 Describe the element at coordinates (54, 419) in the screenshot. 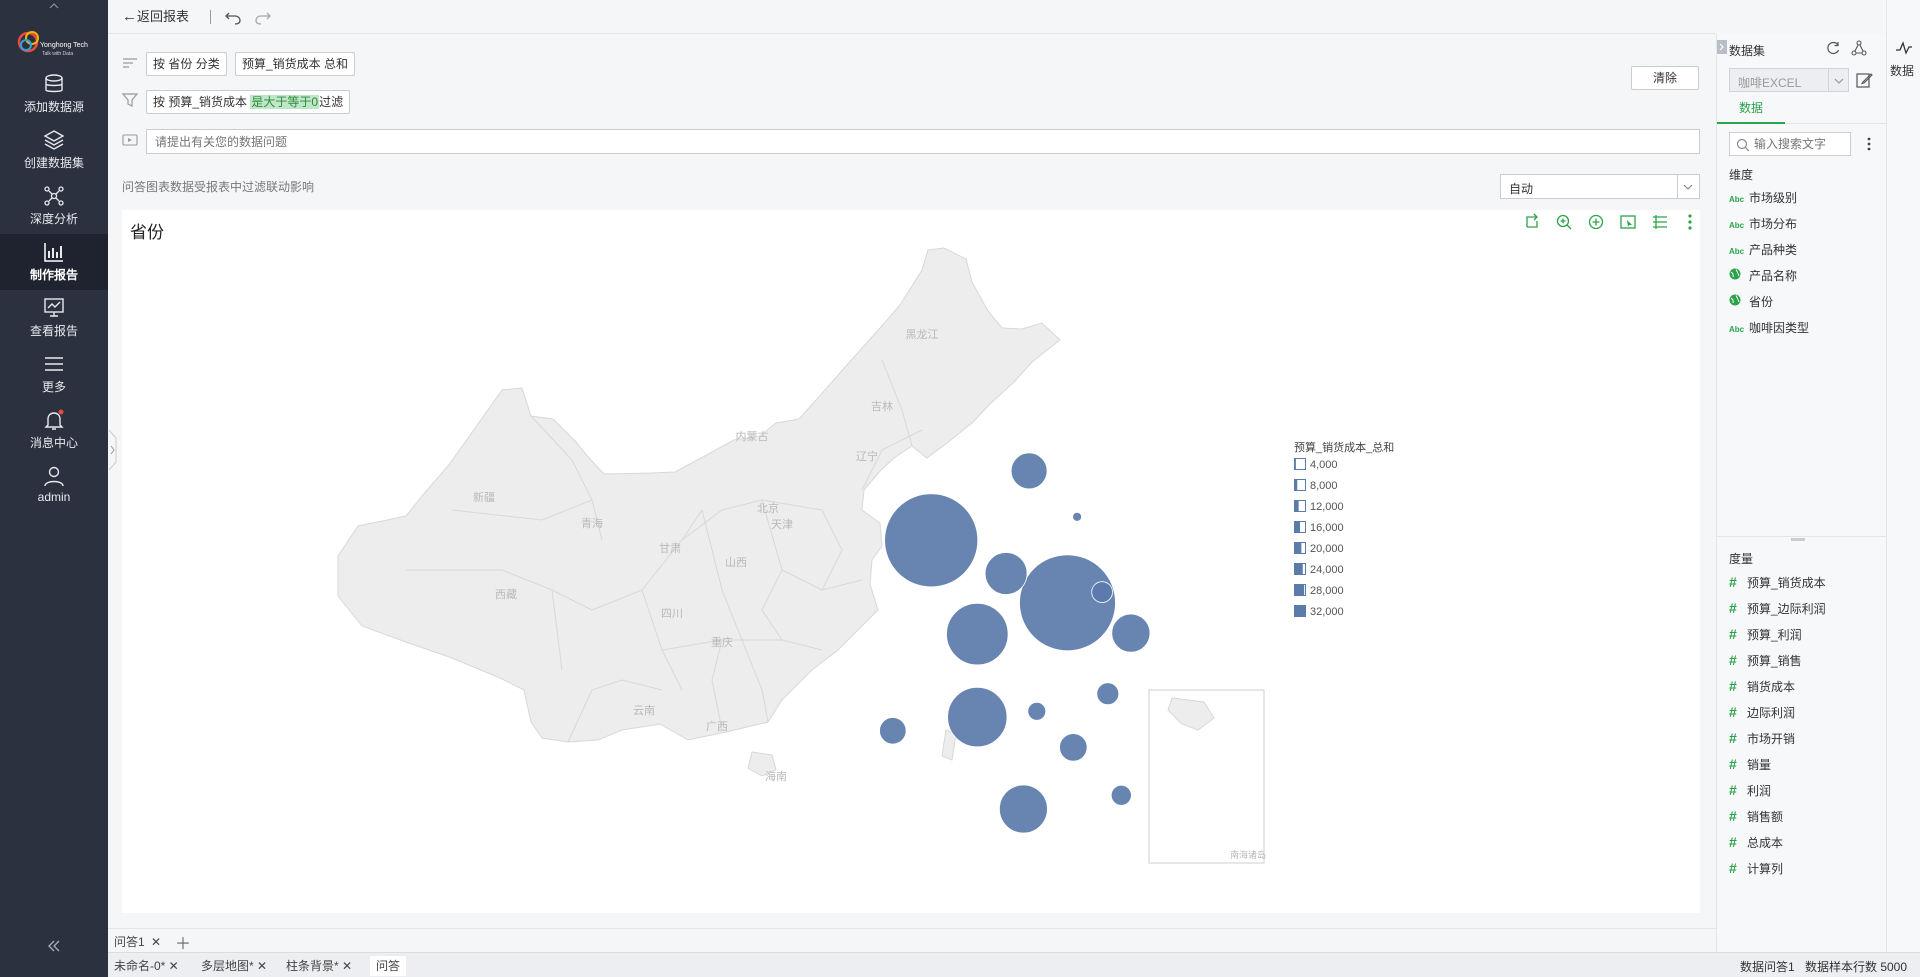

I see `bell-icon` at that location.